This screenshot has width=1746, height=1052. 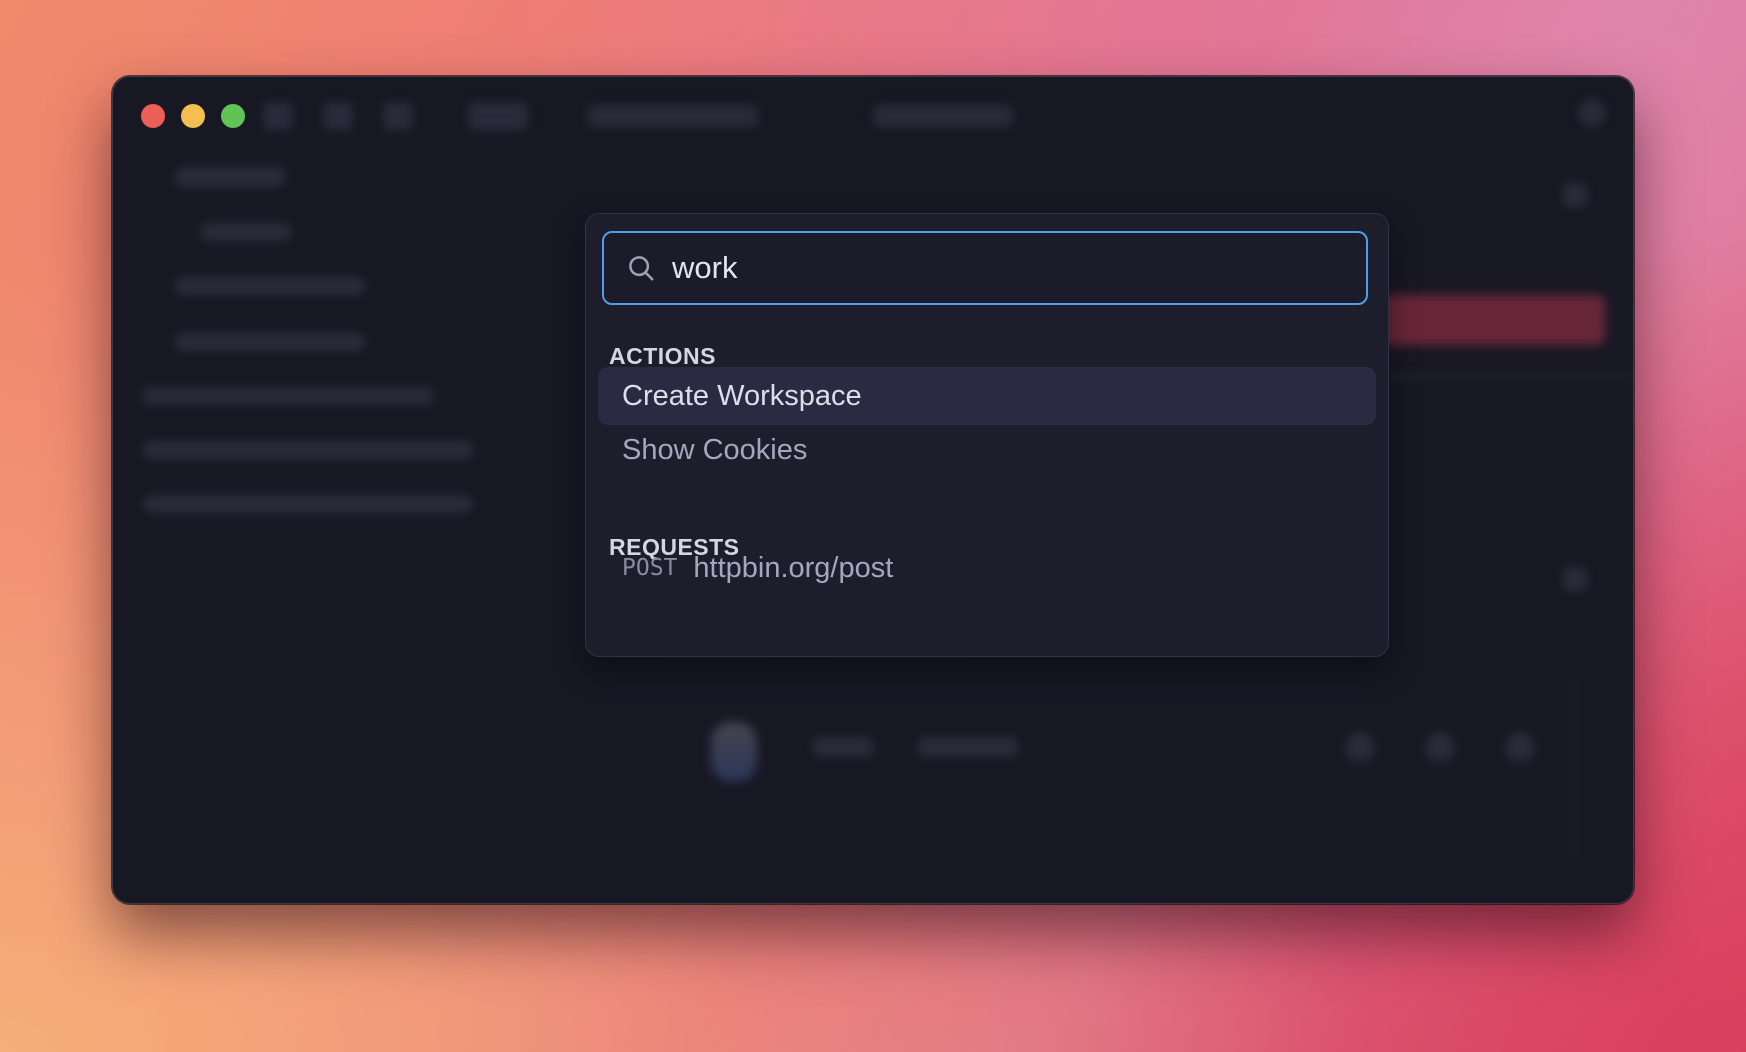 I want to click on command-item-show-cookies: Show Cookies, so click(x=987, y=450).